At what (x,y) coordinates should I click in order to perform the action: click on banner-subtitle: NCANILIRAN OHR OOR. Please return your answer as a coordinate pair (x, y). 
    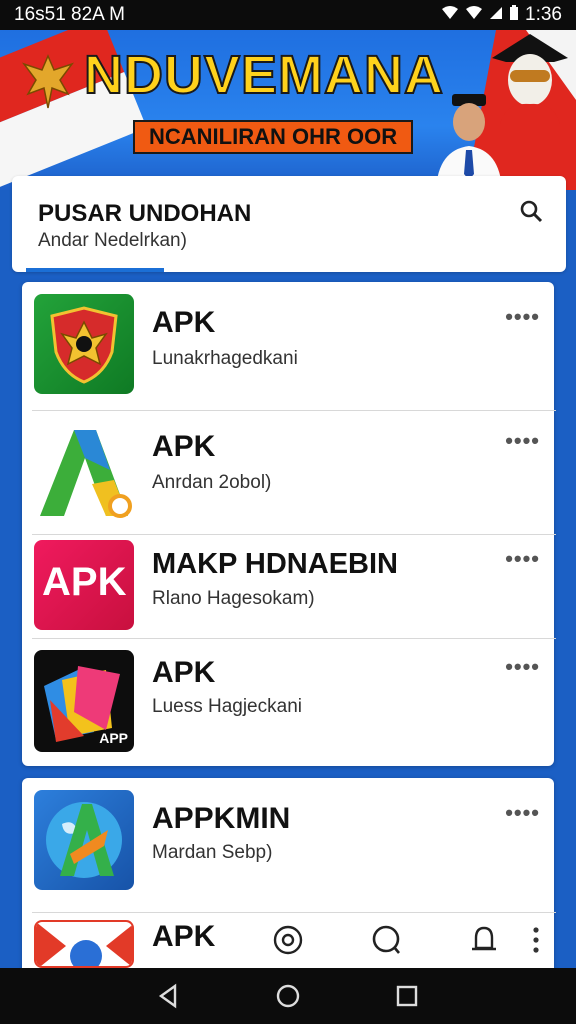
    Looking at the image, I should click on (273, 137).